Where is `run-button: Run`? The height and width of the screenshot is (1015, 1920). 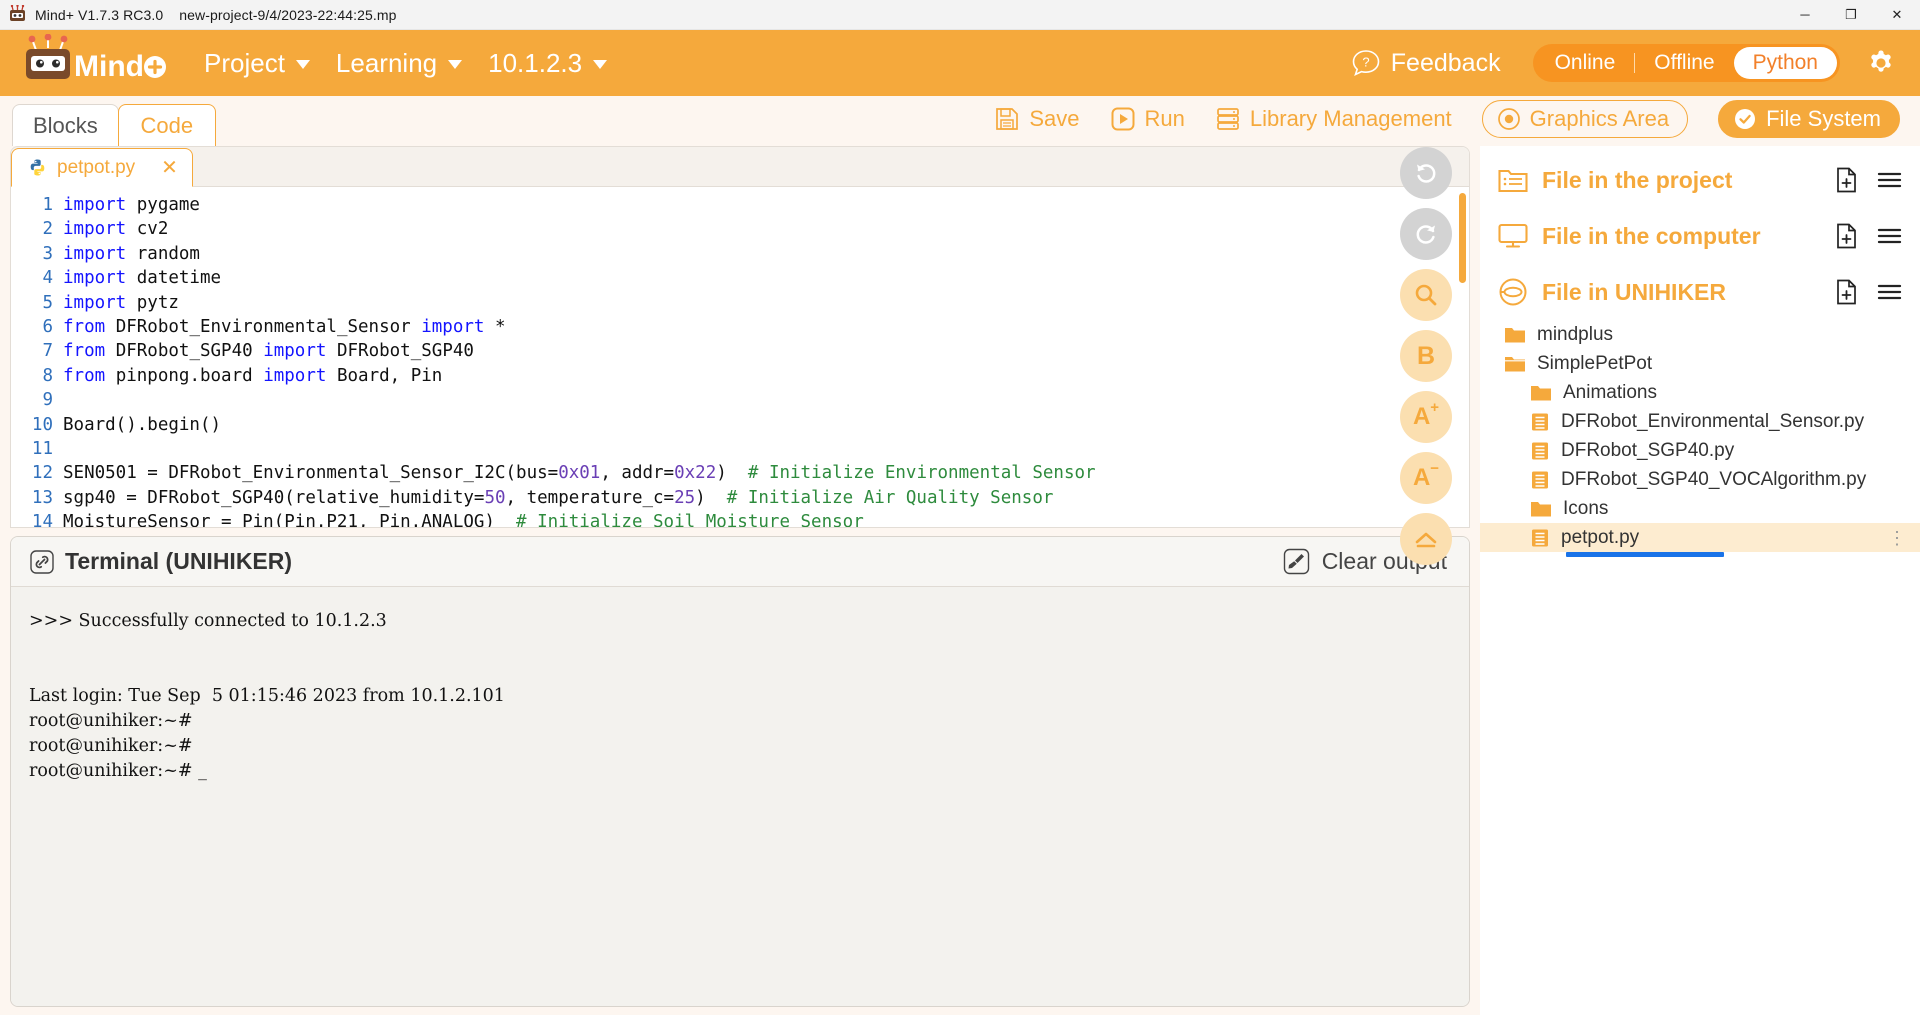 run-button: Run is located at coordinates (1147, 119).